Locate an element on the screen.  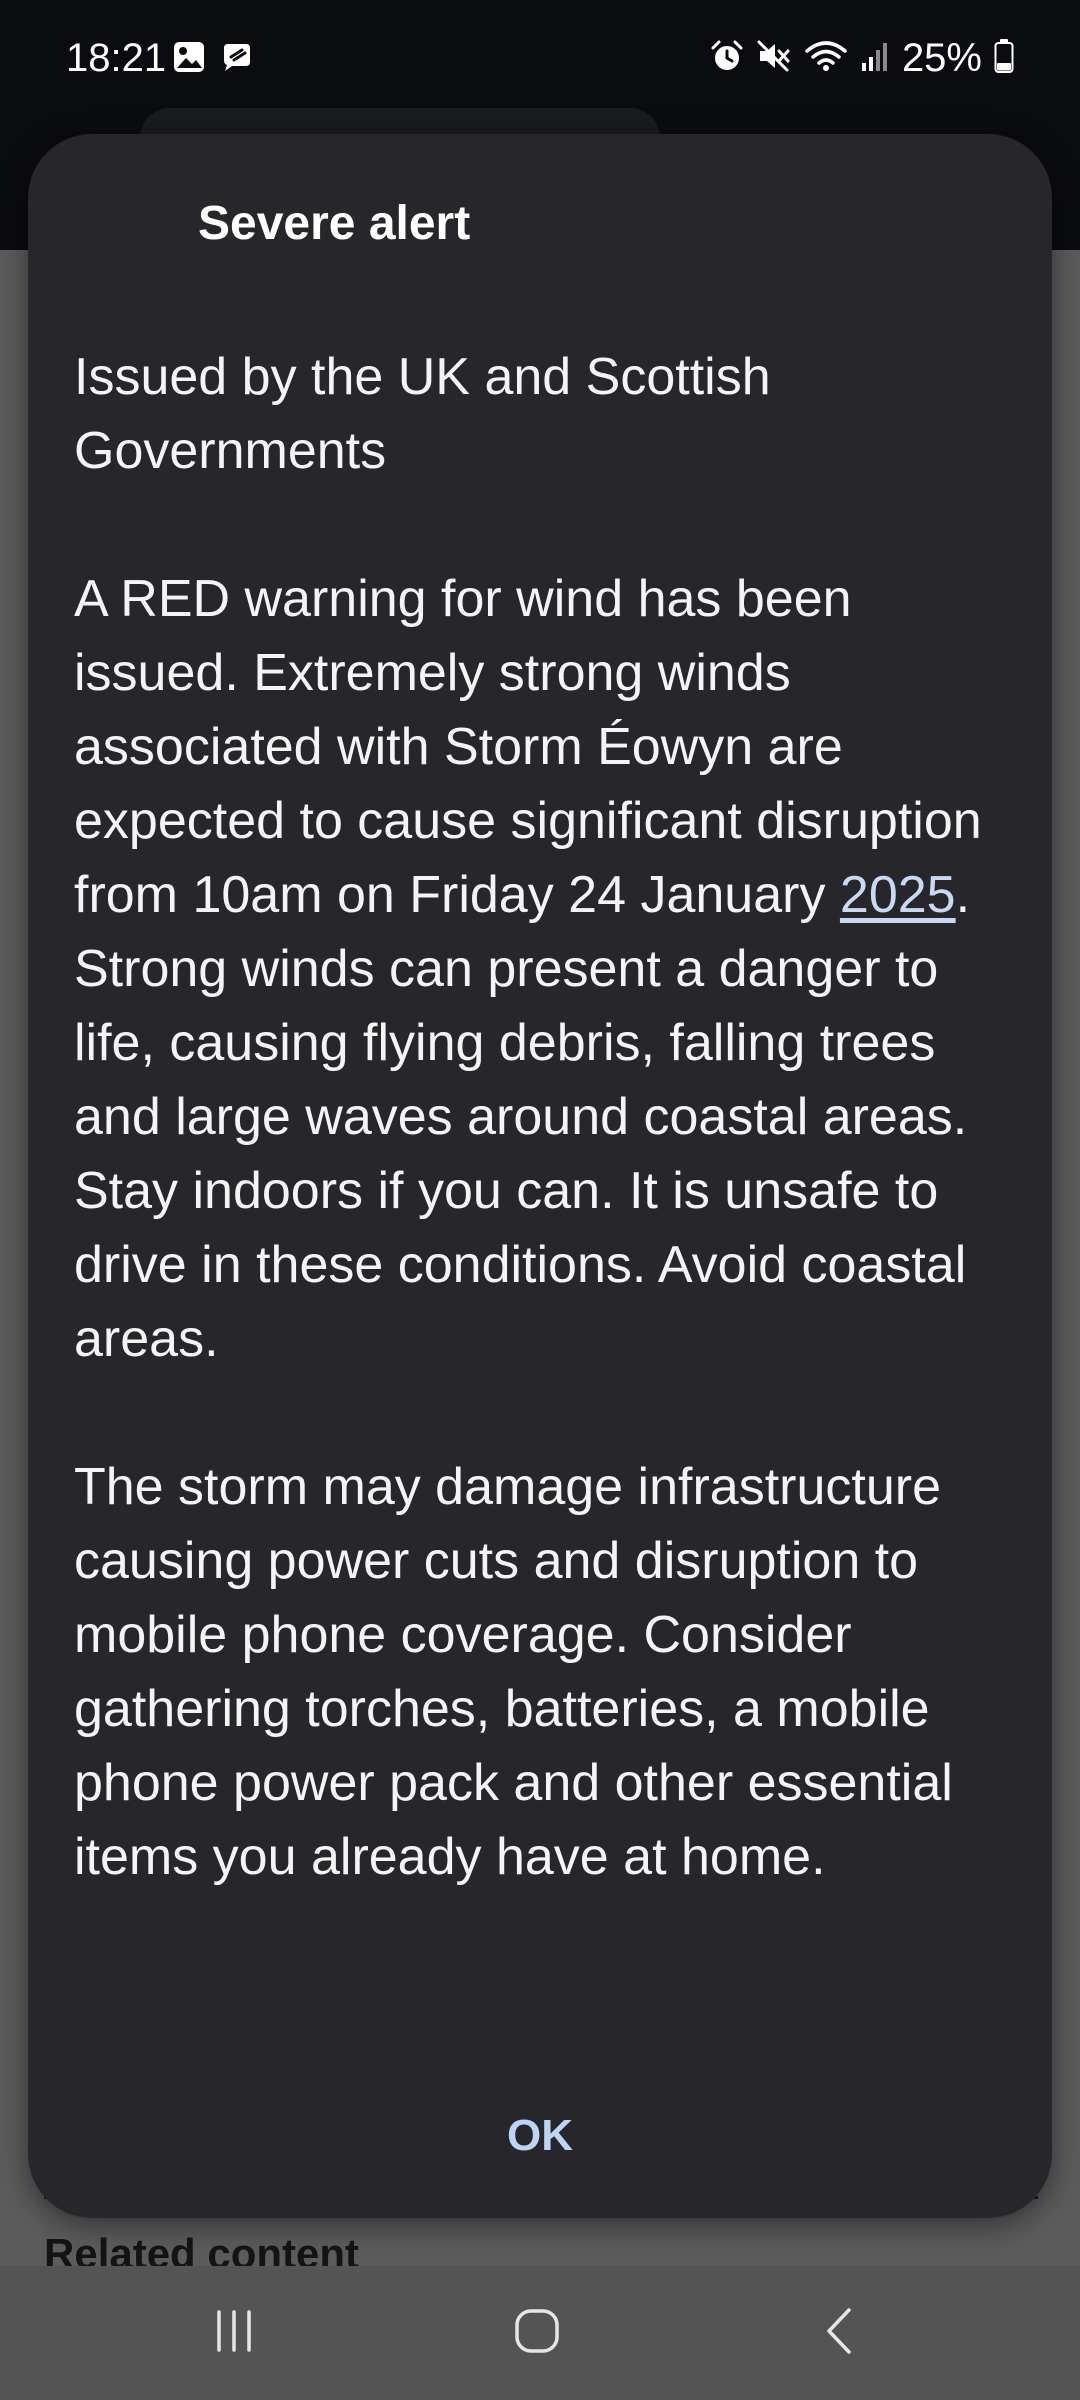
status-bar: 18:21 25% is located at coordinates (540, 59).